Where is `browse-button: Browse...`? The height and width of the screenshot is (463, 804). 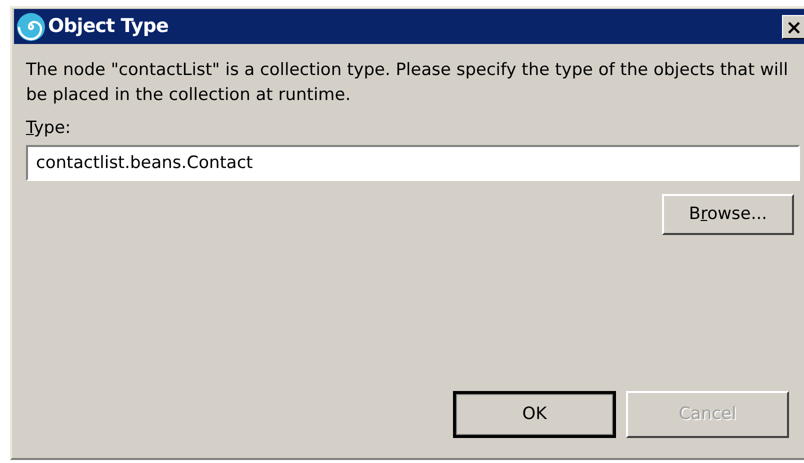
browse-button: Browse... is located at coordinates (728, 214).